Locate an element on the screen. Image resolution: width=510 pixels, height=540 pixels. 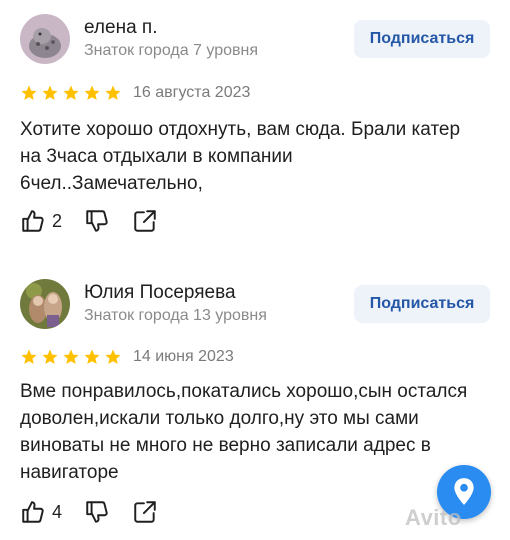
like-count: 4 is located at coordinates (57, 511).